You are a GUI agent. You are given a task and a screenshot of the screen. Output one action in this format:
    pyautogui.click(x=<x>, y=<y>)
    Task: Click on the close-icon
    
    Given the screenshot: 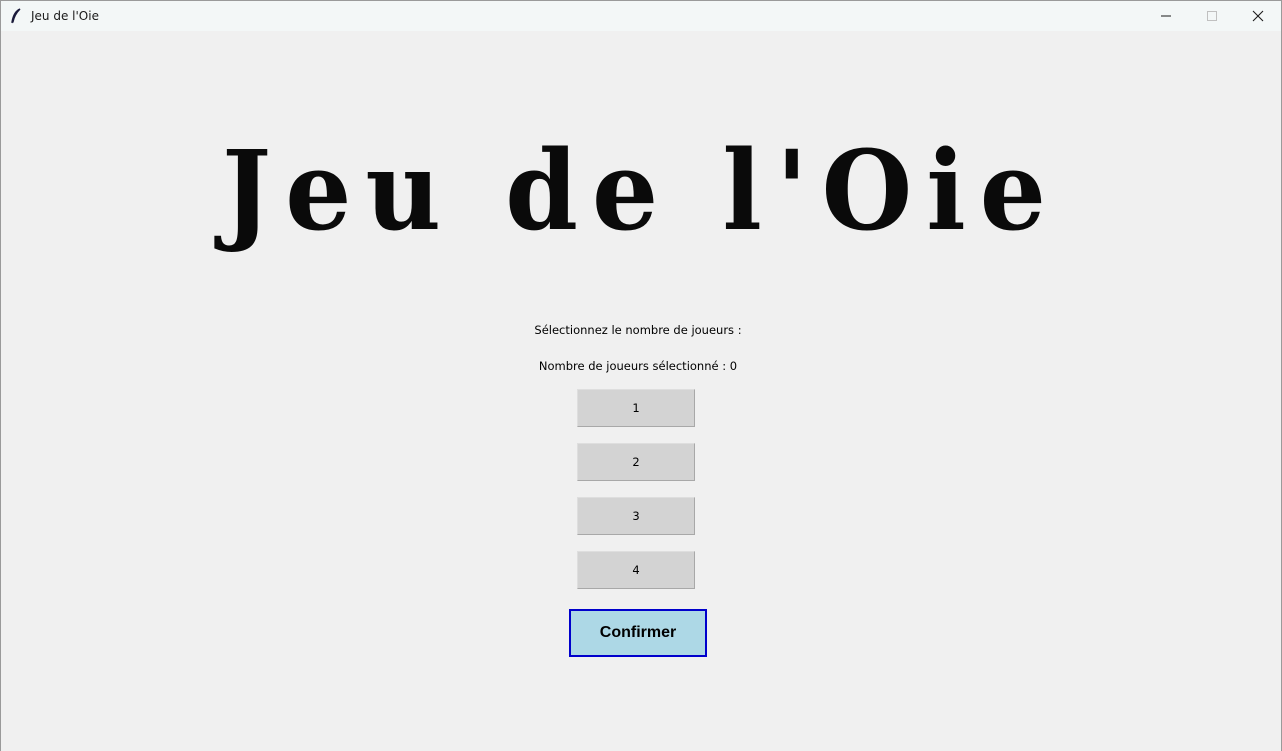 What is the action you would take?
    pyautogui.click(x=1258, y=16)
    